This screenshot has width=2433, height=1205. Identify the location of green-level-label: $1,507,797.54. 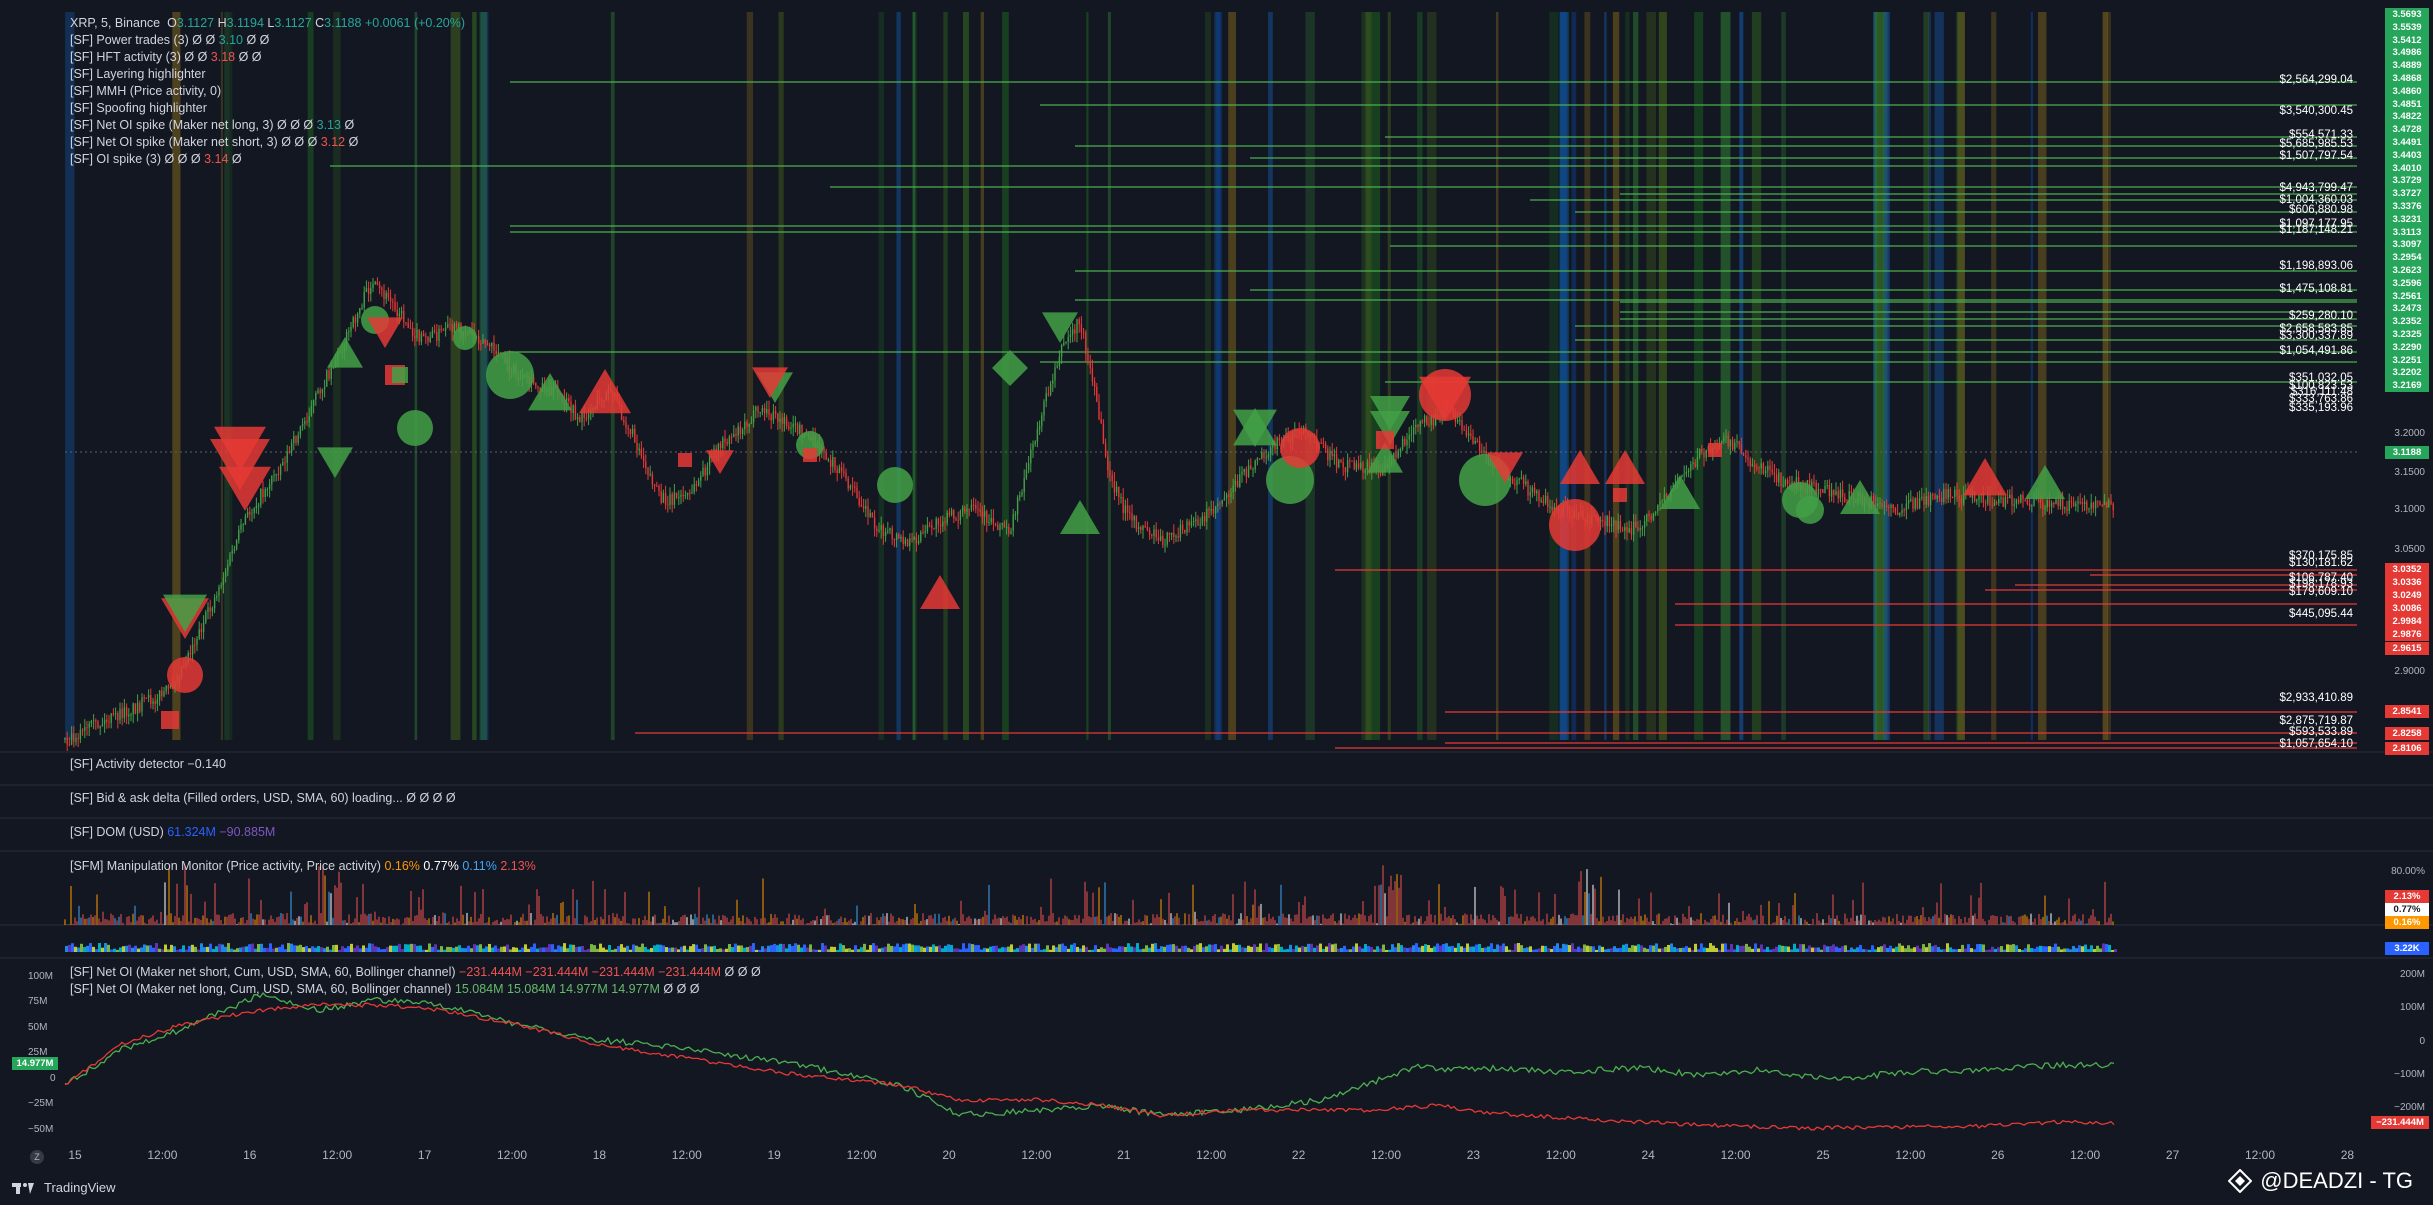
(2316, 156).